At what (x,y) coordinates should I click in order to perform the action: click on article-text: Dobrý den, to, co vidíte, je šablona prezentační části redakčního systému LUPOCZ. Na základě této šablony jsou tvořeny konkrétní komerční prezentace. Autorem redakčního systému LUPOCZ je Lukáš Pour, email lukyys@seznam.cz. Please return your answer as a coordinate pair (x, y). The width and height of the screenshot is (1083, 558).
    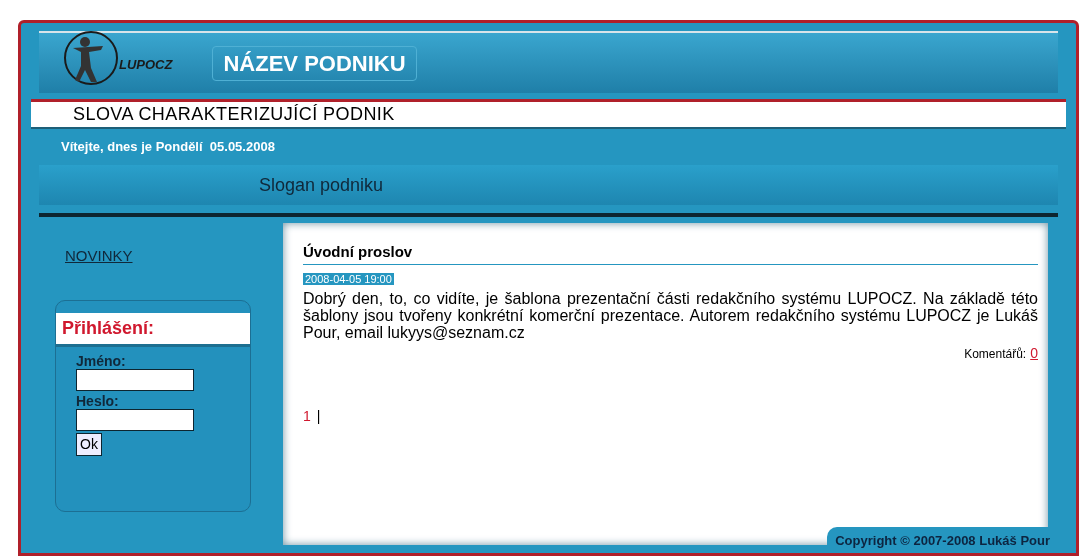
    Looking at the image, I should click on (670, 315).